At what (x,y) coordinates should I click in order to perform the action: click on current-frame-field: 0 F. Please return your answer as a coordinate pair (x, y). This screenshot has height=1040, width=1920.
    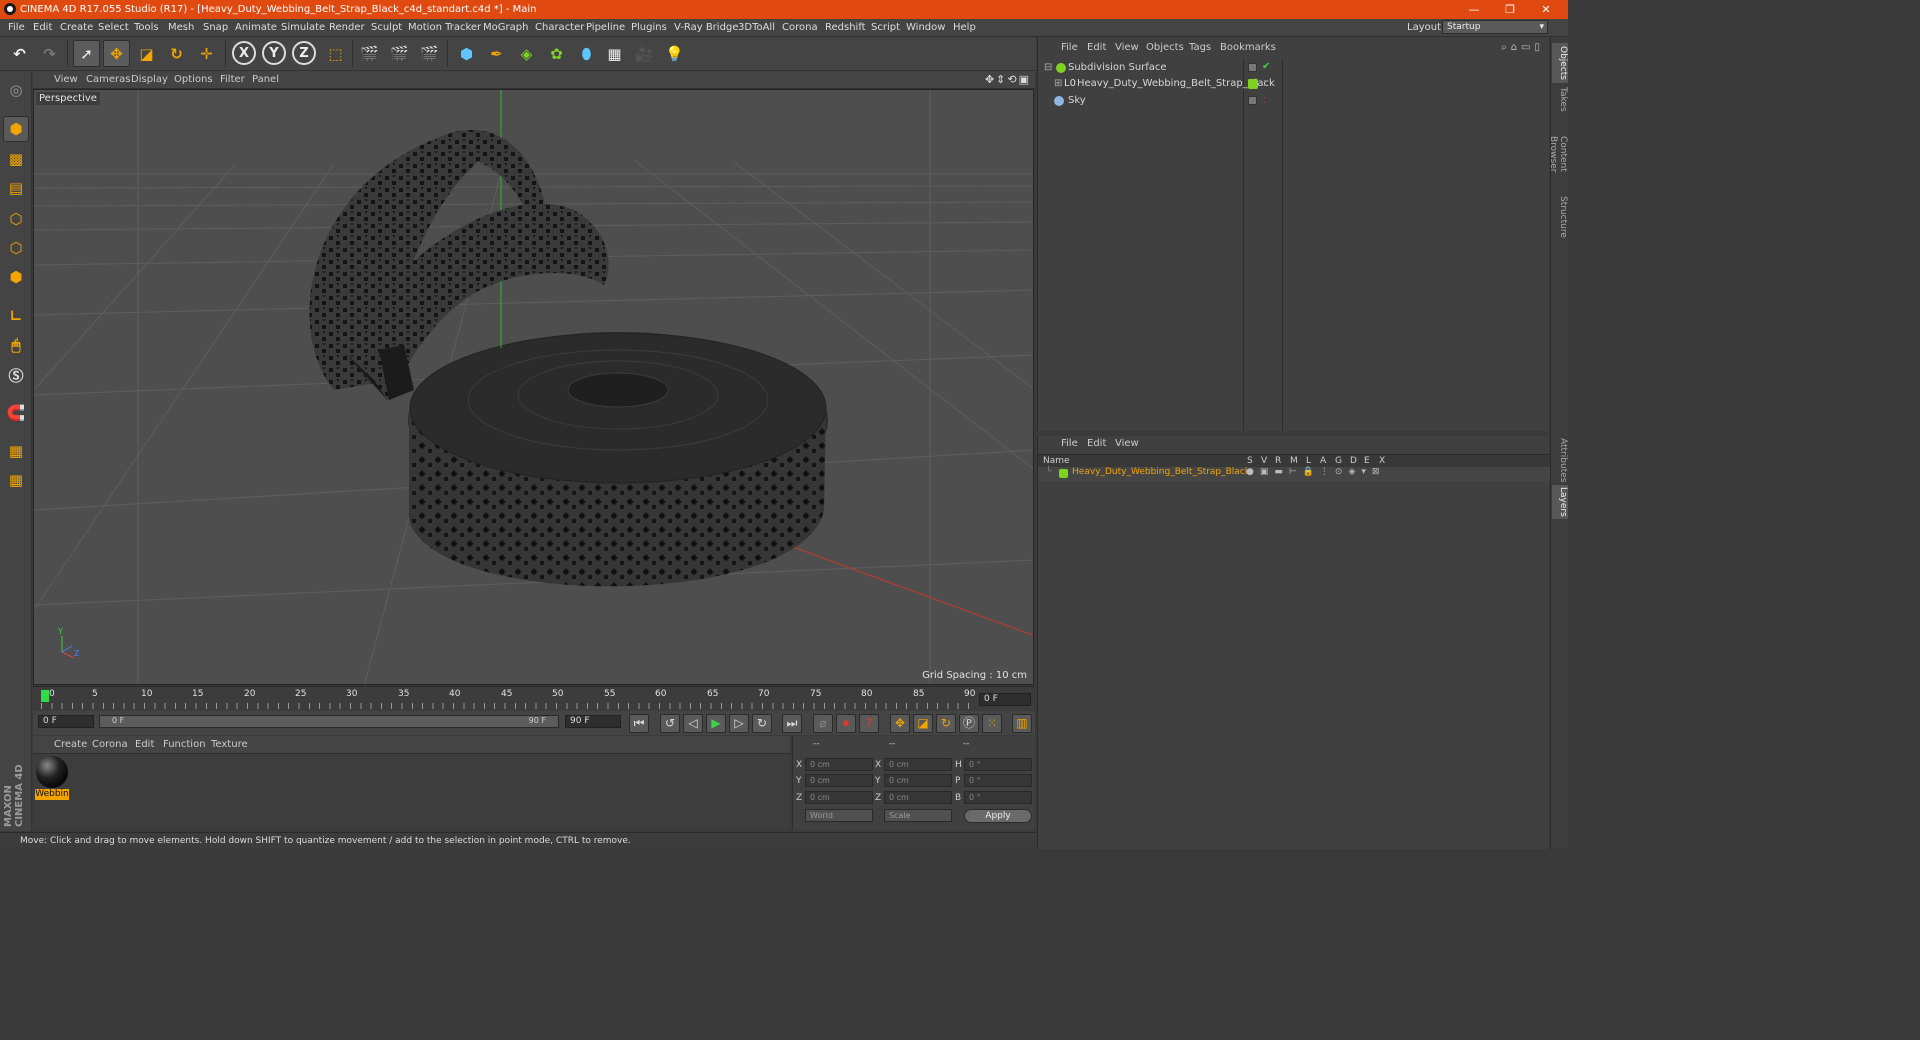
    Looking at the image, I should click on (1005, 699).